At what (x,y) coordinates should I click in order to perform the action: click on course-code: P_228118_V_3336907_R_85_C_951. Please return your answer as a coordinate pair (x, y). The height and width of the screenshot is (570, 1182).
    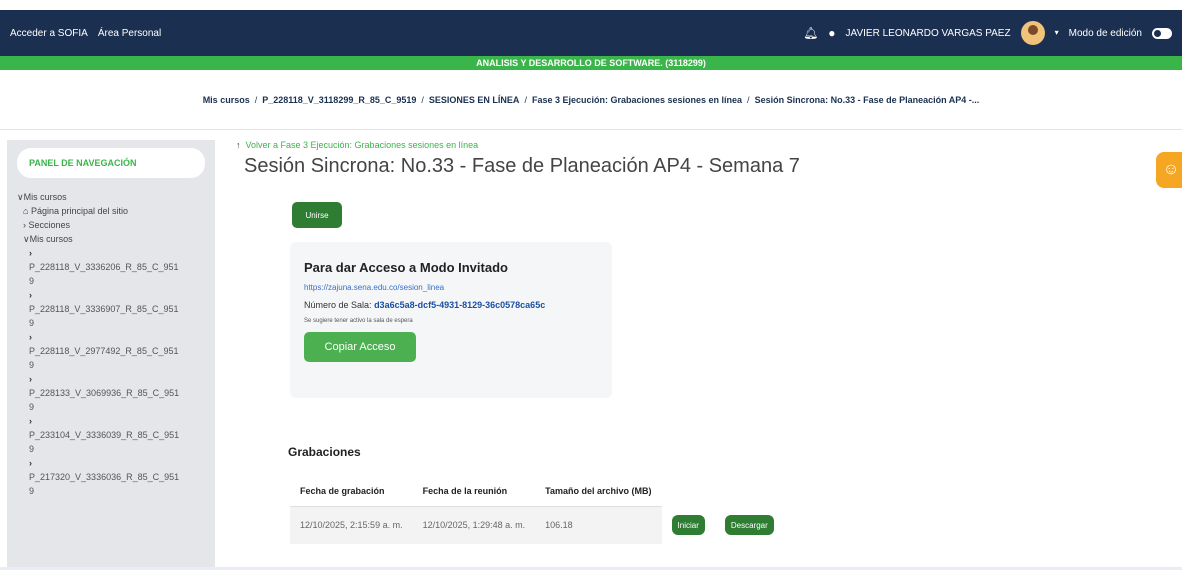
    Looking at the image, I should click on (104, 309).